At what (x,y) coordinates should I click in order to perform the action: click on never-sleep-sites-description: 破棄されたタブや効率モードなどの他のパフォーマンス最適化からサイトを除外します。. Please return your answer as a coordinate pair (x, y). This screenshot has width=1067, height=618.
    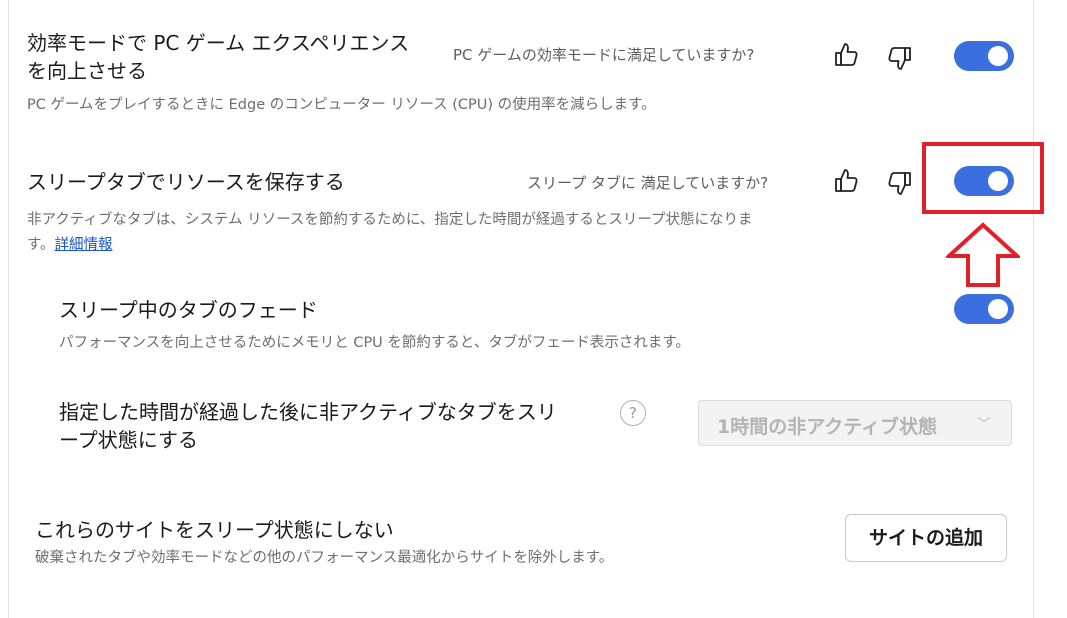
    Looking at the image, I should click on (324, 558).